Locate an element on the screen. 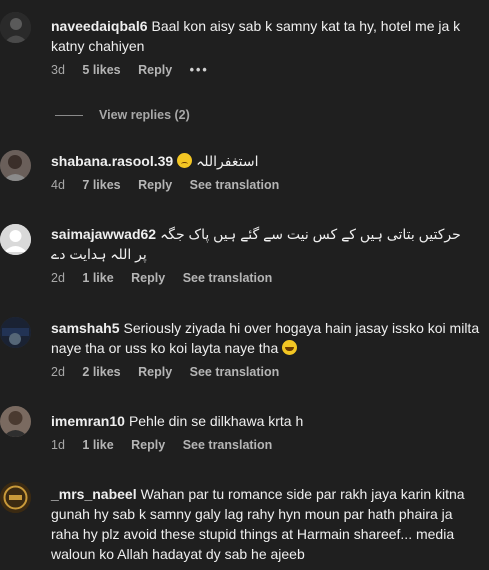 The width and height of the screenshot is (489, 570). timestamp: 3d is located at coordinates (58, 70).